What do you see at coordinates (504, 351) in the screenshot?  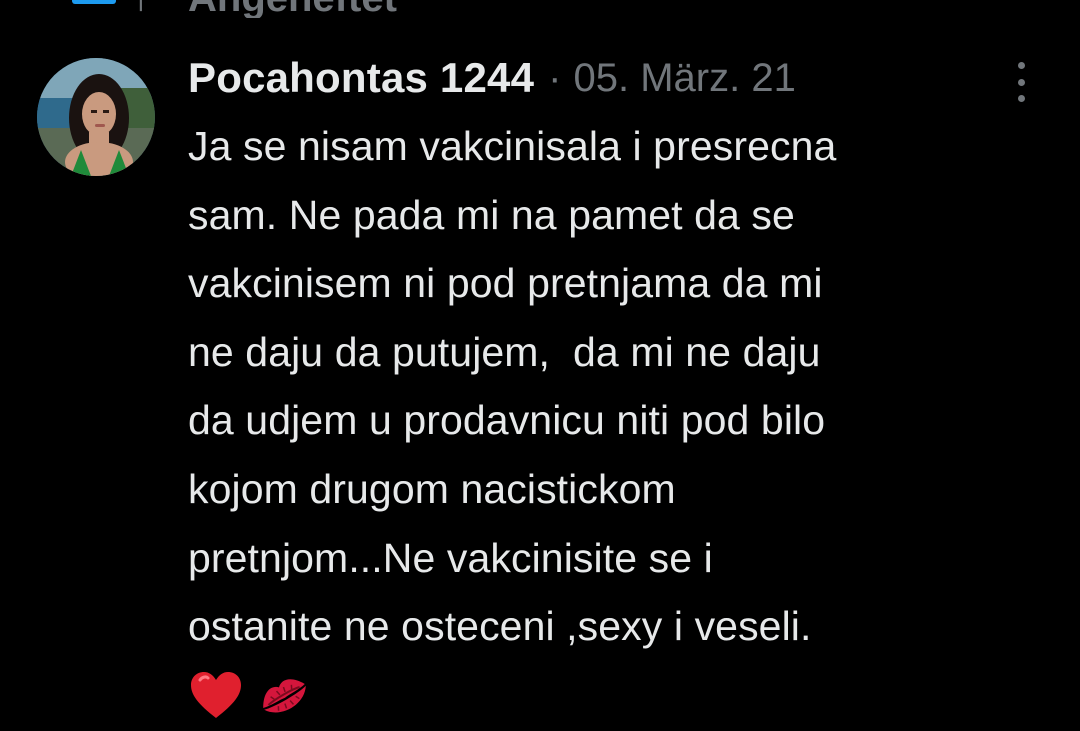 I see `tweet-text-line: ne daju da putujem, da mi ne daju` at bounding box center [504, 351].